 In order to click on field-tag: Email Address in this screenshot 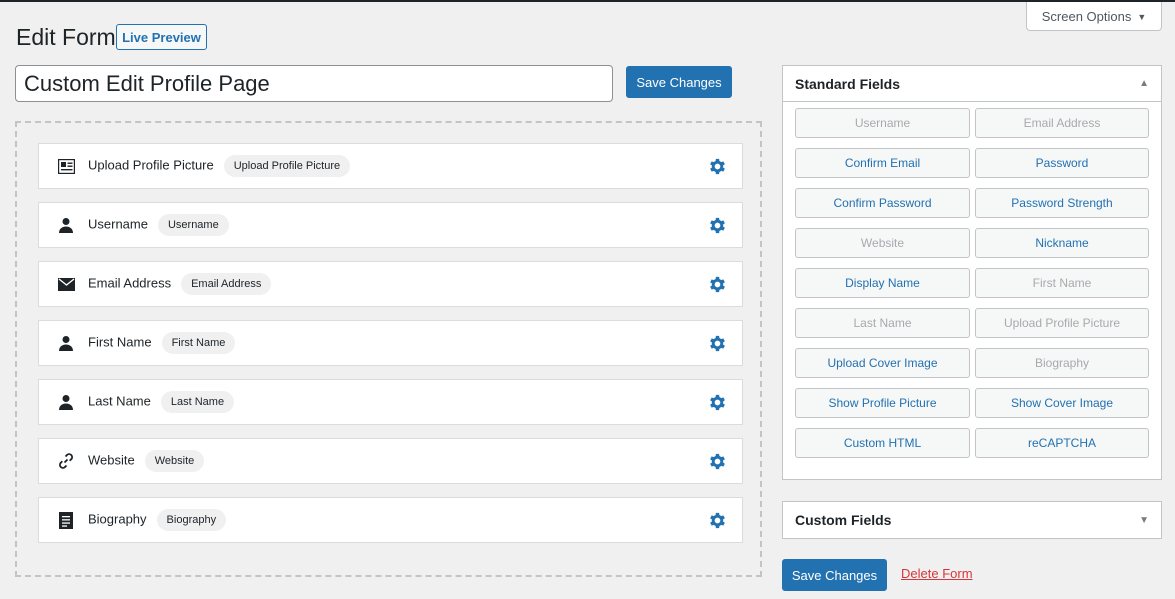, I will do `click(226, 284)`.